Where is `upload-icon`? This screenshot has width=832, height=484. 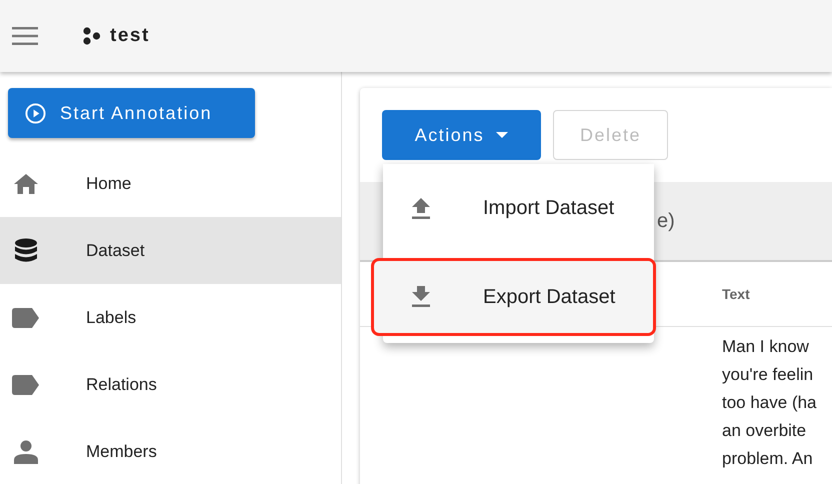
upload-icon is located at coordinates (421, 209).